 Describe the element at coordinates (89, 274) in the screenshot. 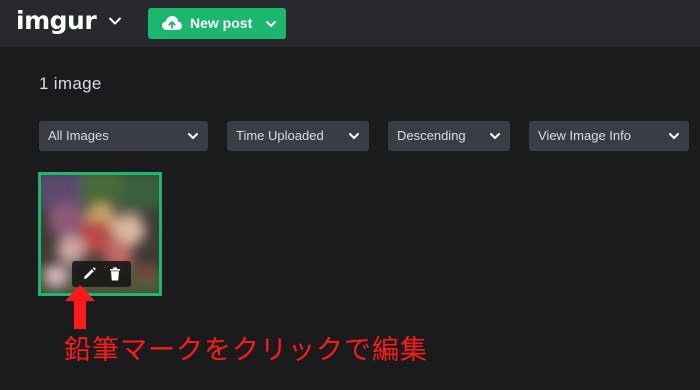

I see `pencil-icon` at that location.